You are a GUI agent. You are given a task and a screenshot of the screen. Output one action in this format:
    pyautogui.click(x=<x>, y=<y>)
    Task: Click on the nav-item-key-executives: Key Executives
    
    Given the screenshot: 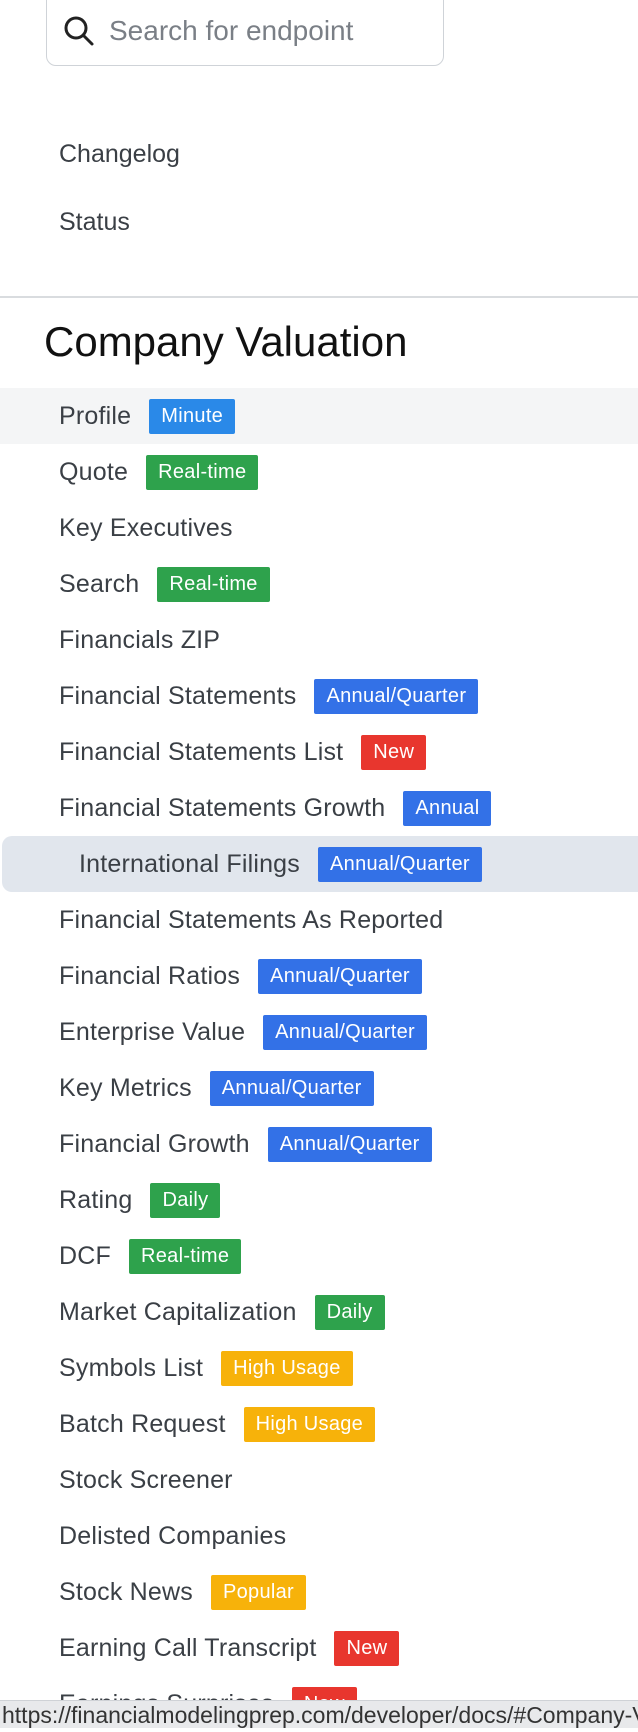 What is the action you would take?
    pyautogui.click(x=319, y=528)
    